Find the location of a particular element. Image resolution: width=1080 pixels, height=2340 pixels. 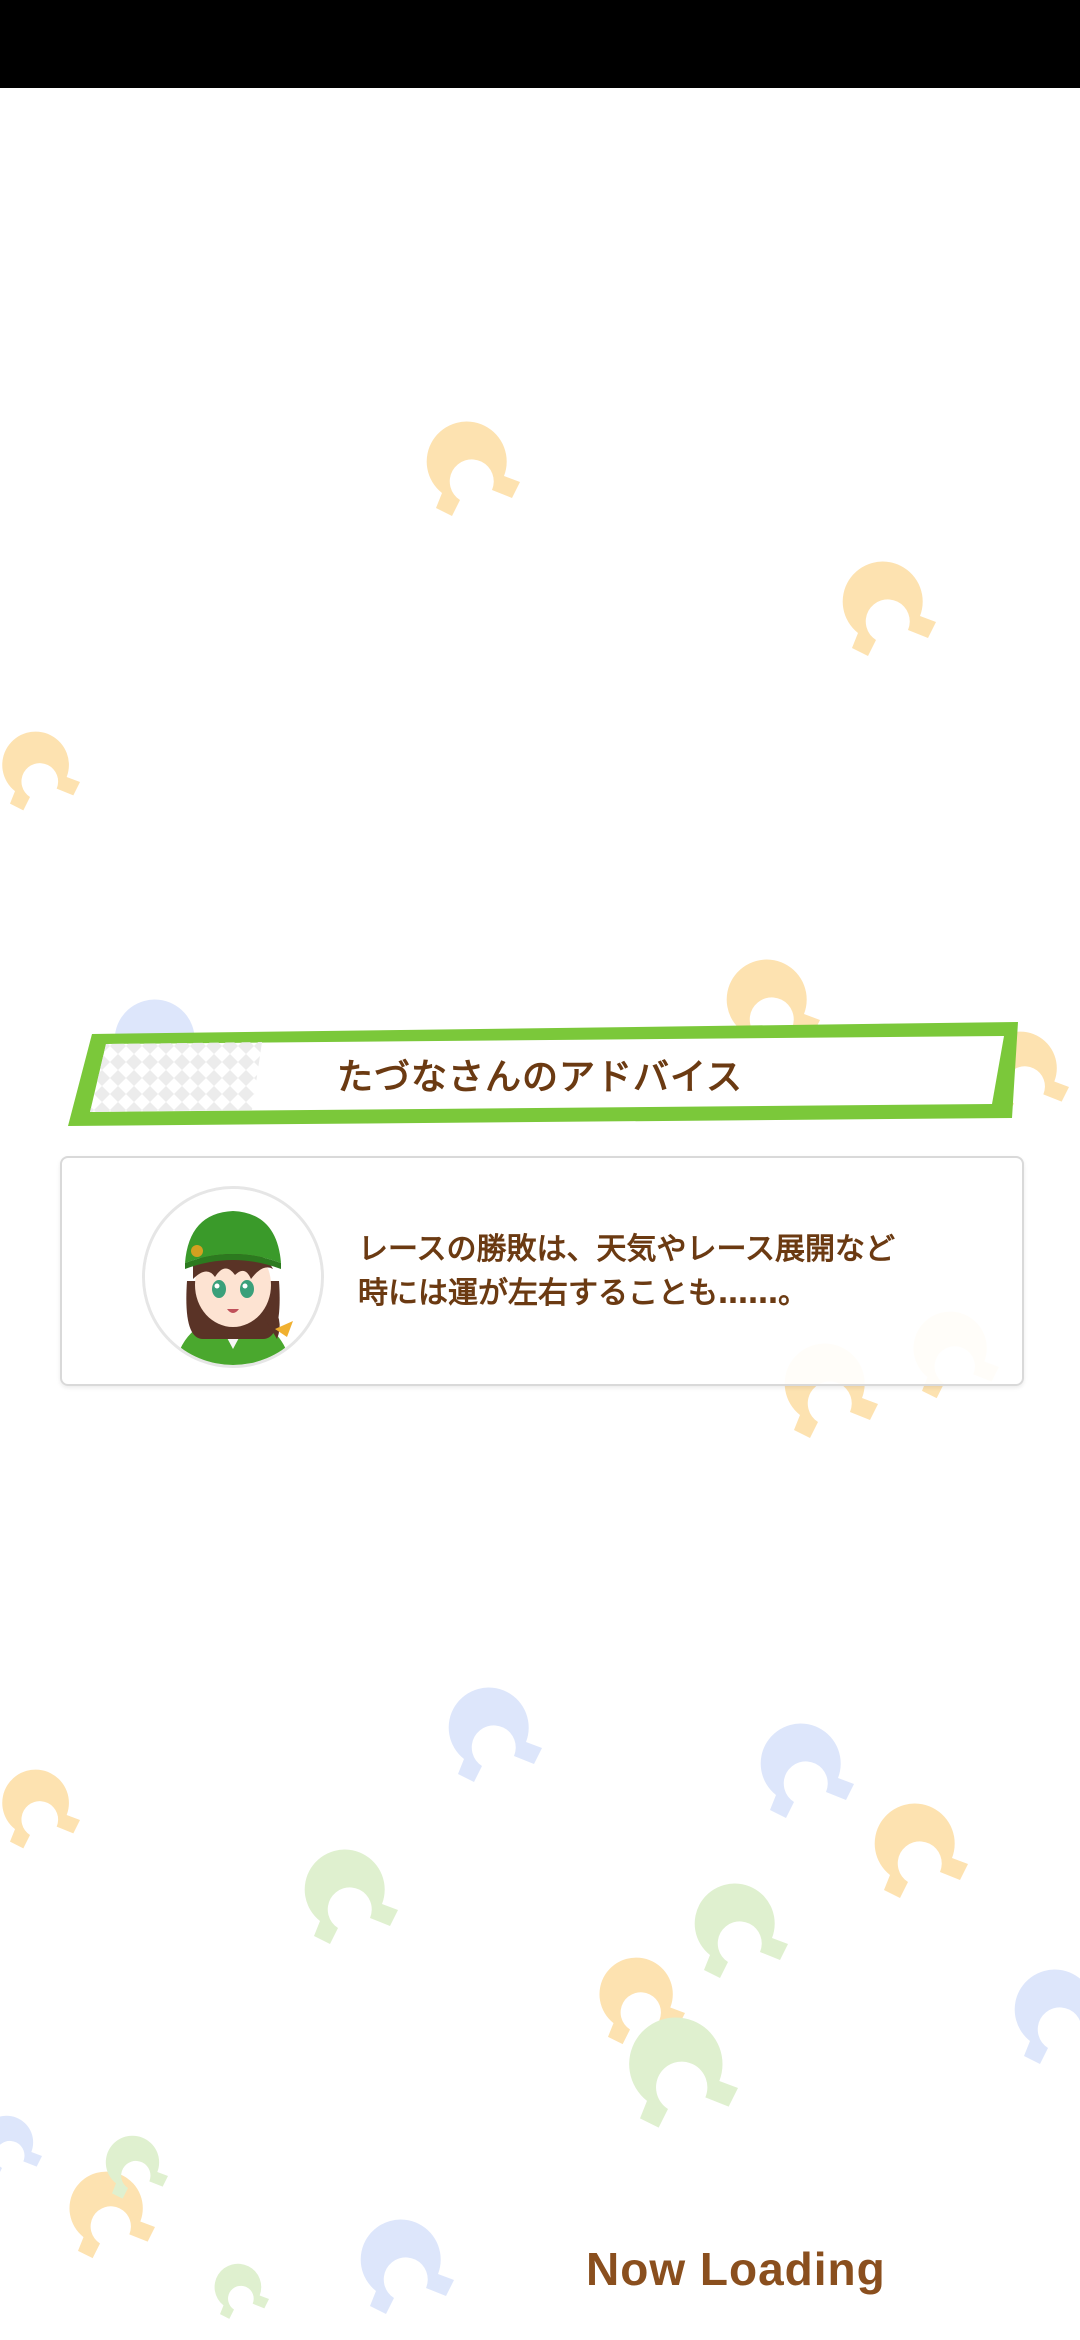

advice-title-banner: たづなさんのアドバイス is located at coordinates (540, 1077).